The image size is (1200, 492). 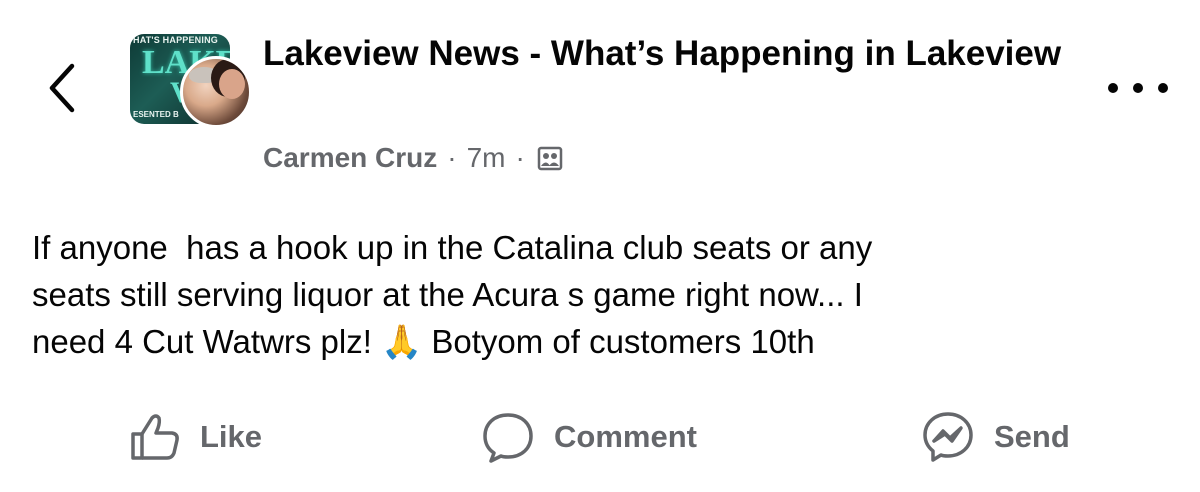 I want to click on comment-button: Comment, so click(x=588, y=437).